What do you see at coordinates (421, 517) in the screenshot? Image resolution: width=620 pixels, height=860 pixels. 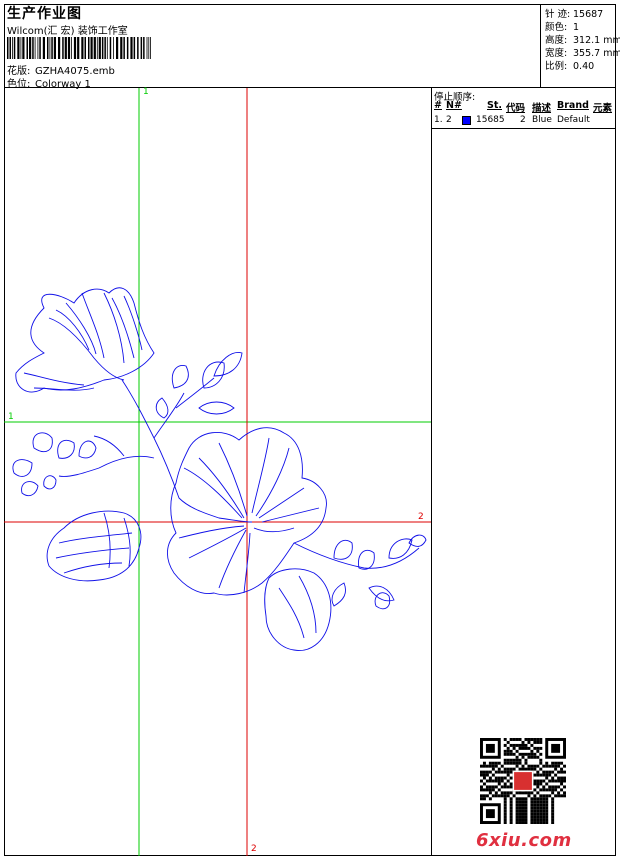 I see `red-guide-label-right: 2` at bounding box center [421, 517].